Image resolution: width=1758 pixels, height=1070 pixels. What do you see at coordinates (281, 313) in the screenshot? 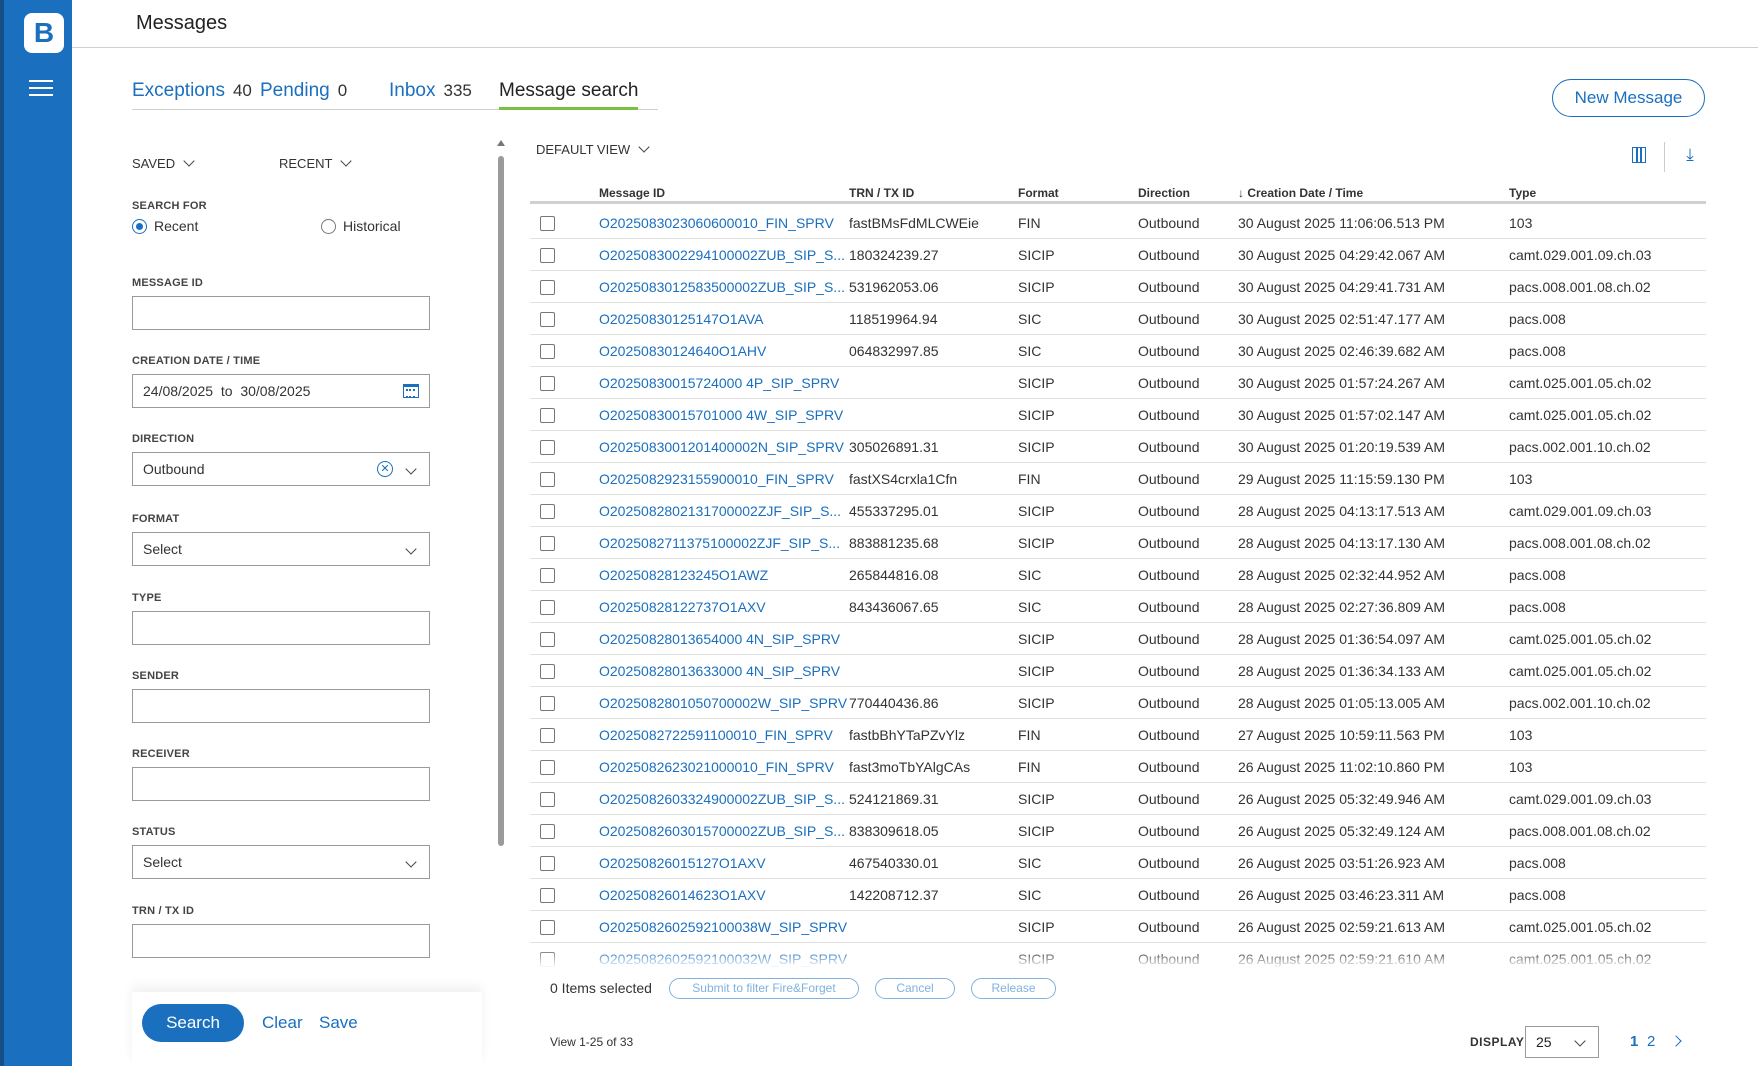
I see `message-id-input` at bounding box center [281, 313].